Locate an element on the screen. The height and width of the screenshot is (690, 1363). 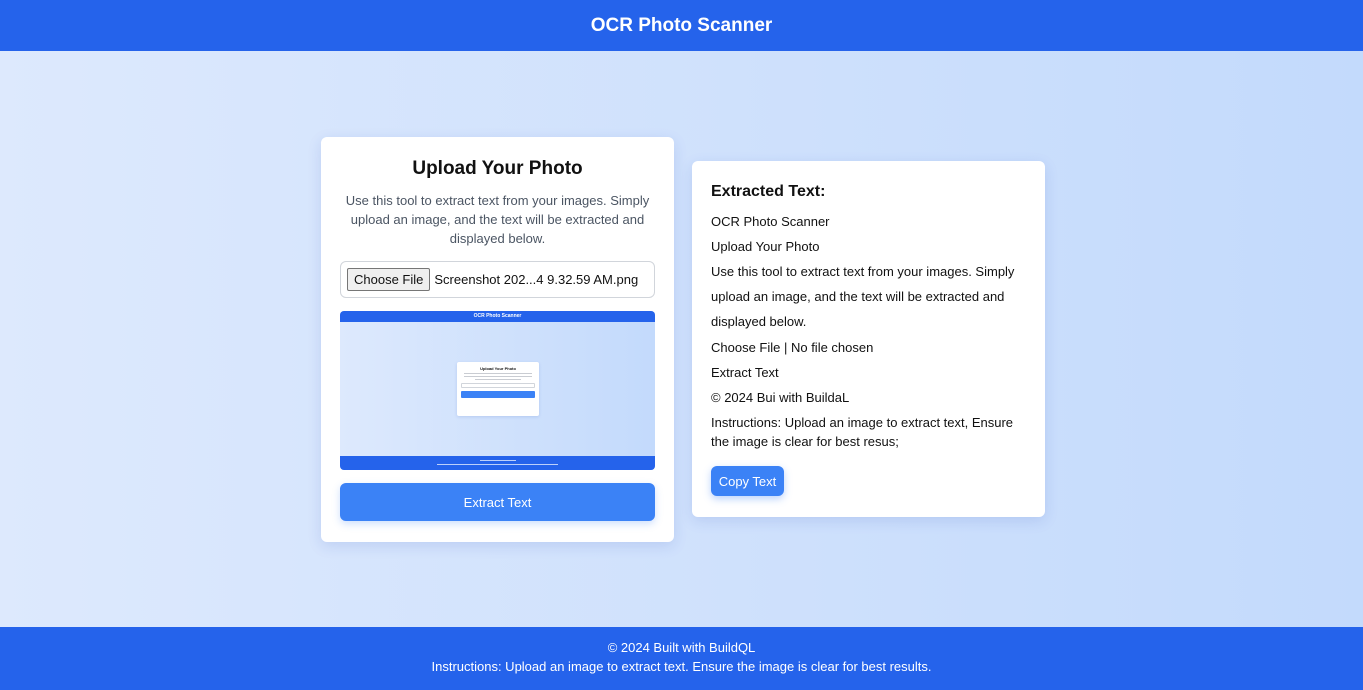
preview-upload-card: Upload Your Photo is located at coordinates (498, 389).